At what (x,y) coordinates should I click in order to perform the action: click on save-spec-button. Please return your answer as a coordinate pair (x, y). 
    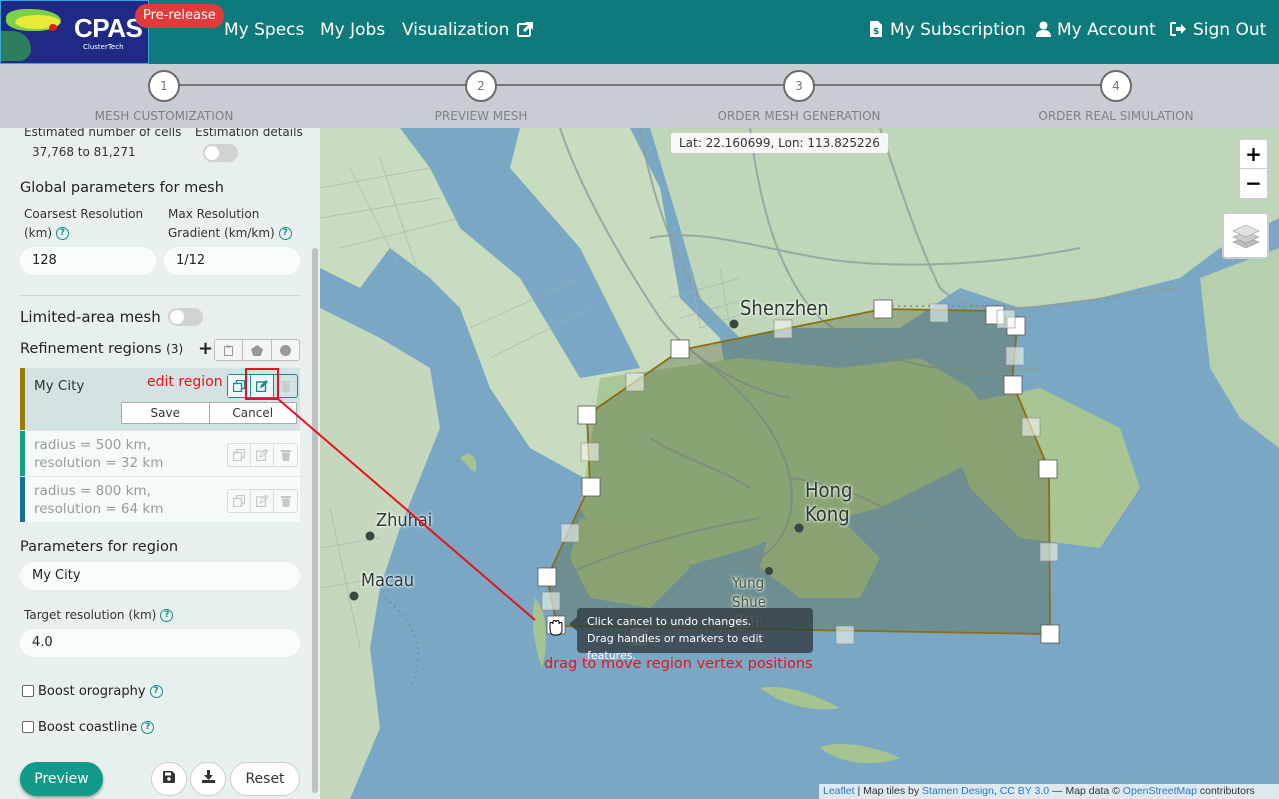
    Looking at the image, I should click on (169, 779).